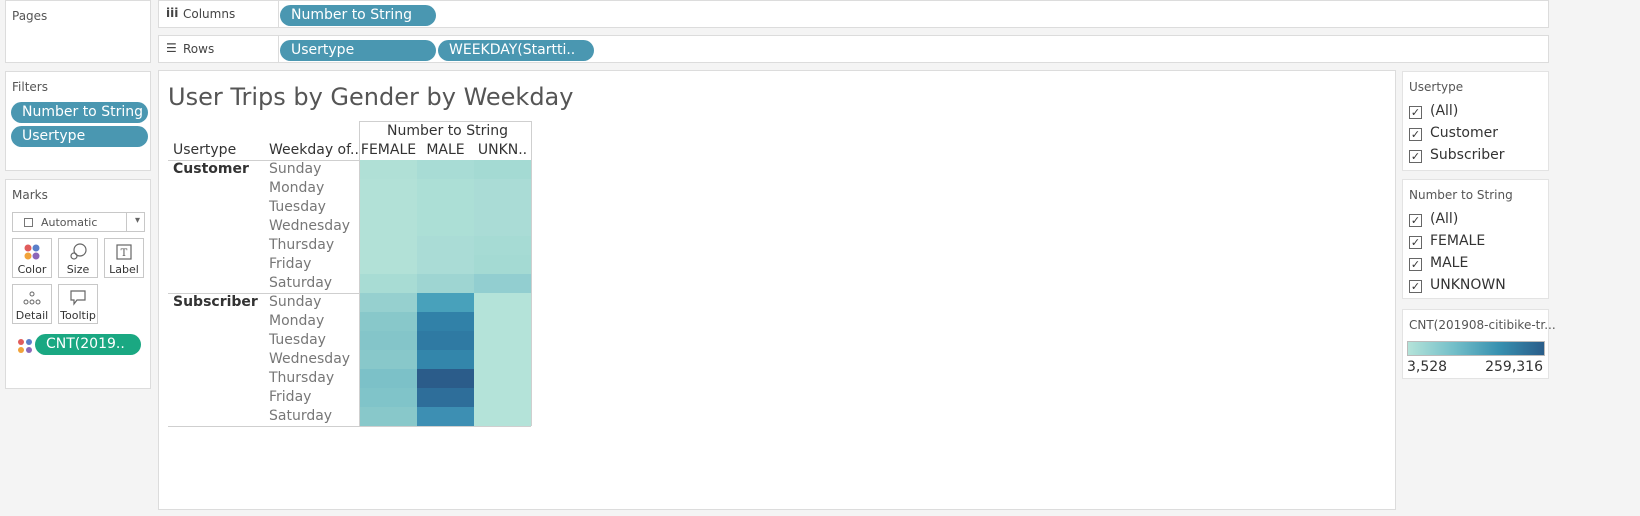 This screenshot has width=1640, height=516. Describe the element at coordinates (124, 258) in the screenshot. I see `label-button: T Label` at that location.